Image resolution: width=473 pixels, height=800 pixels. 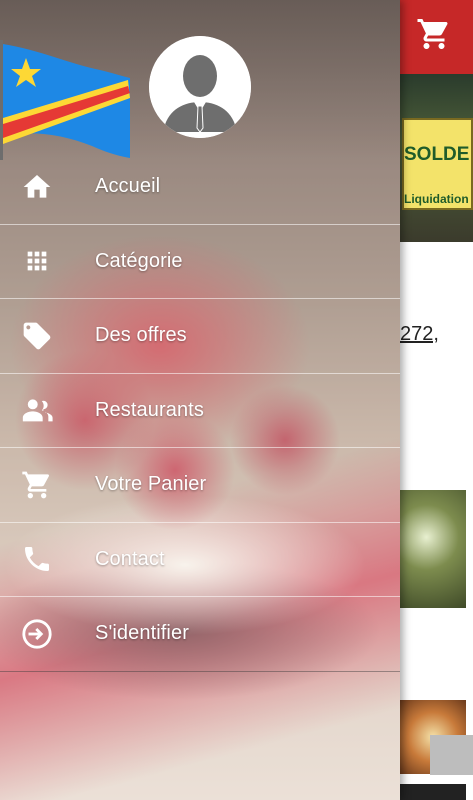 What do you see at coordinates (128, 186) in the screenshot?
I see `menu-item-label: Accueil` at bounding box center [128, 186].